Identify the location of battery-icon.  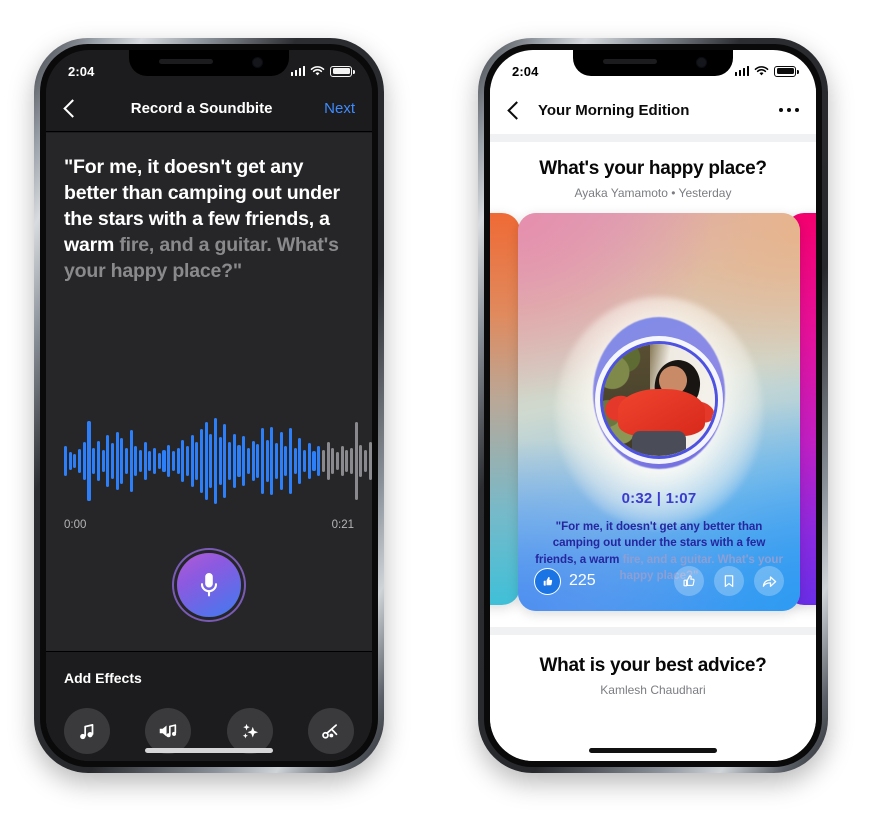
(342, 71).